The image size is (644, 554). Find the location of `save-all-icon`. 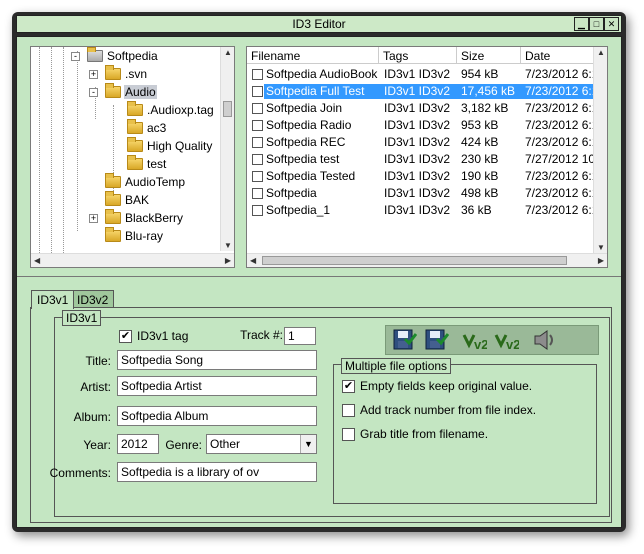

save-all-icon is located at coordinates (436, 340).